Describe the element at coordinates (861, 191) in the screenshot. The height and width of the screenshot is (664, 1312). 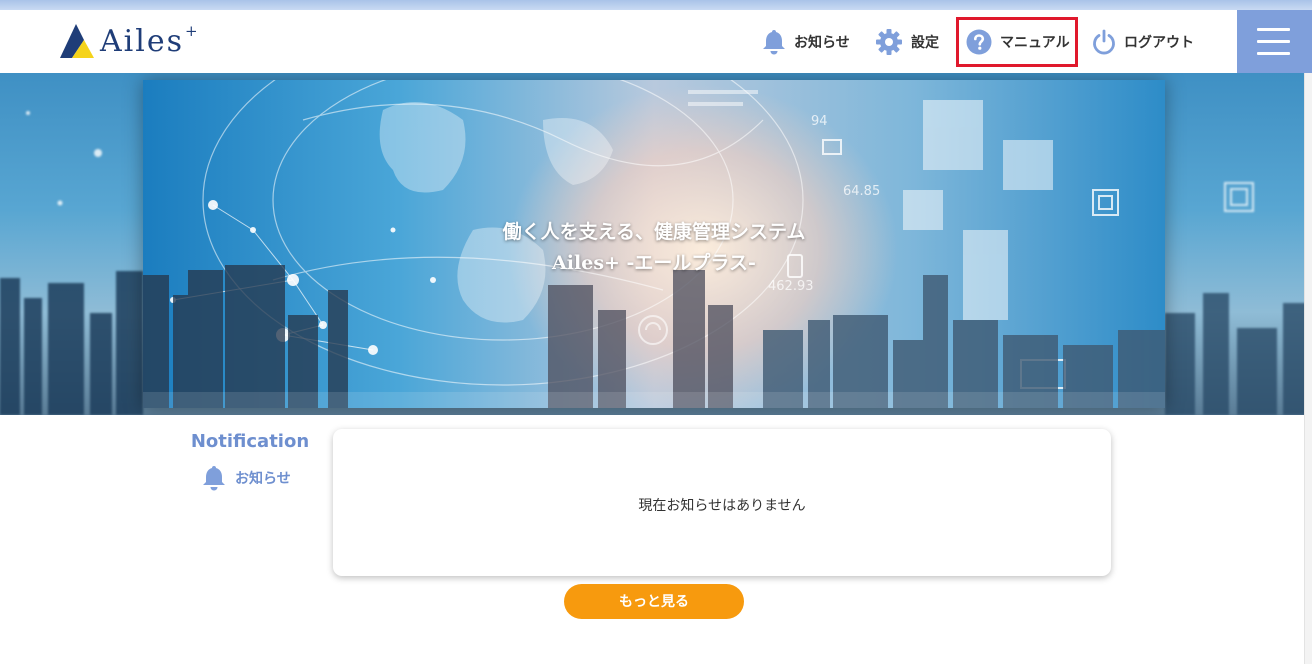
I see `overlay-number: 64.85` at that location.